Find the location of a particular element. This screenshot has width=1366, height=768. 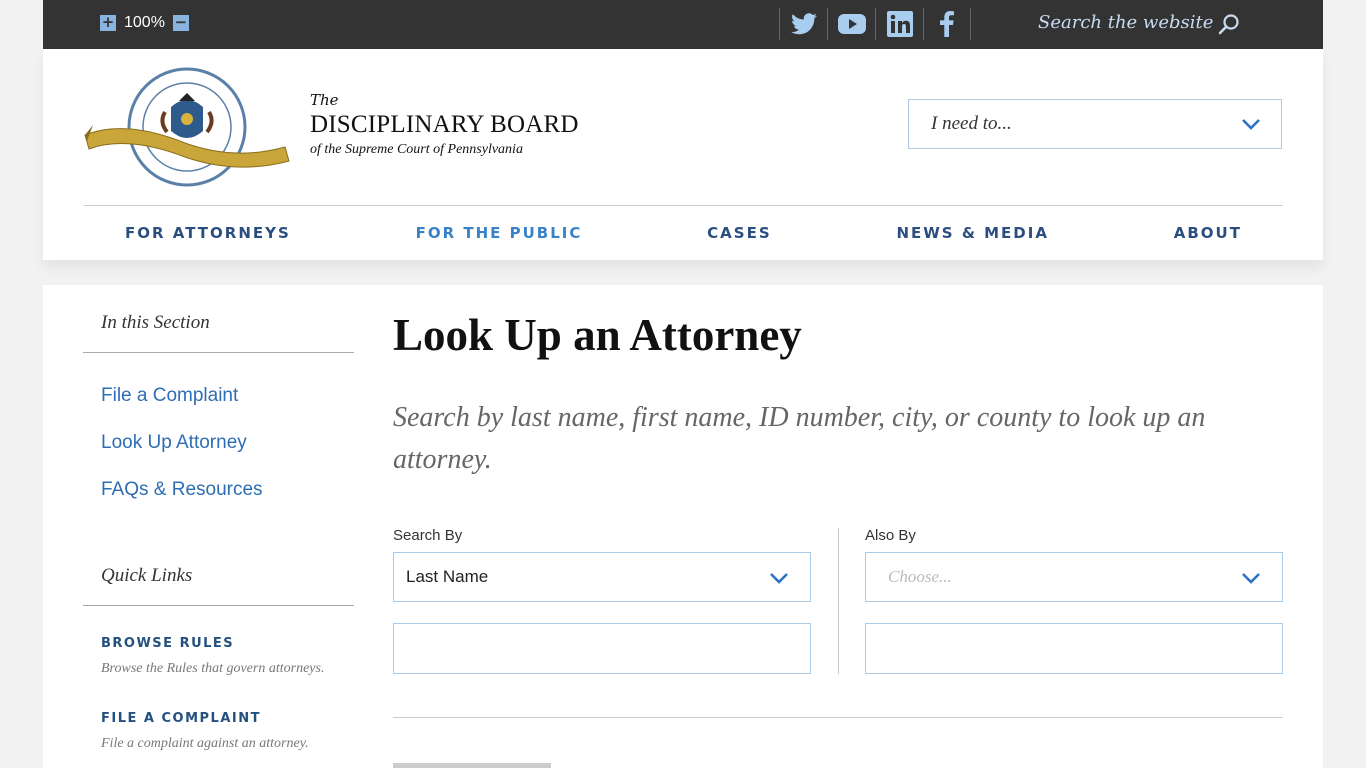

quick-link-file-complaint-desc: File a complaint against an attorney. is located at coordinates (205, 743).